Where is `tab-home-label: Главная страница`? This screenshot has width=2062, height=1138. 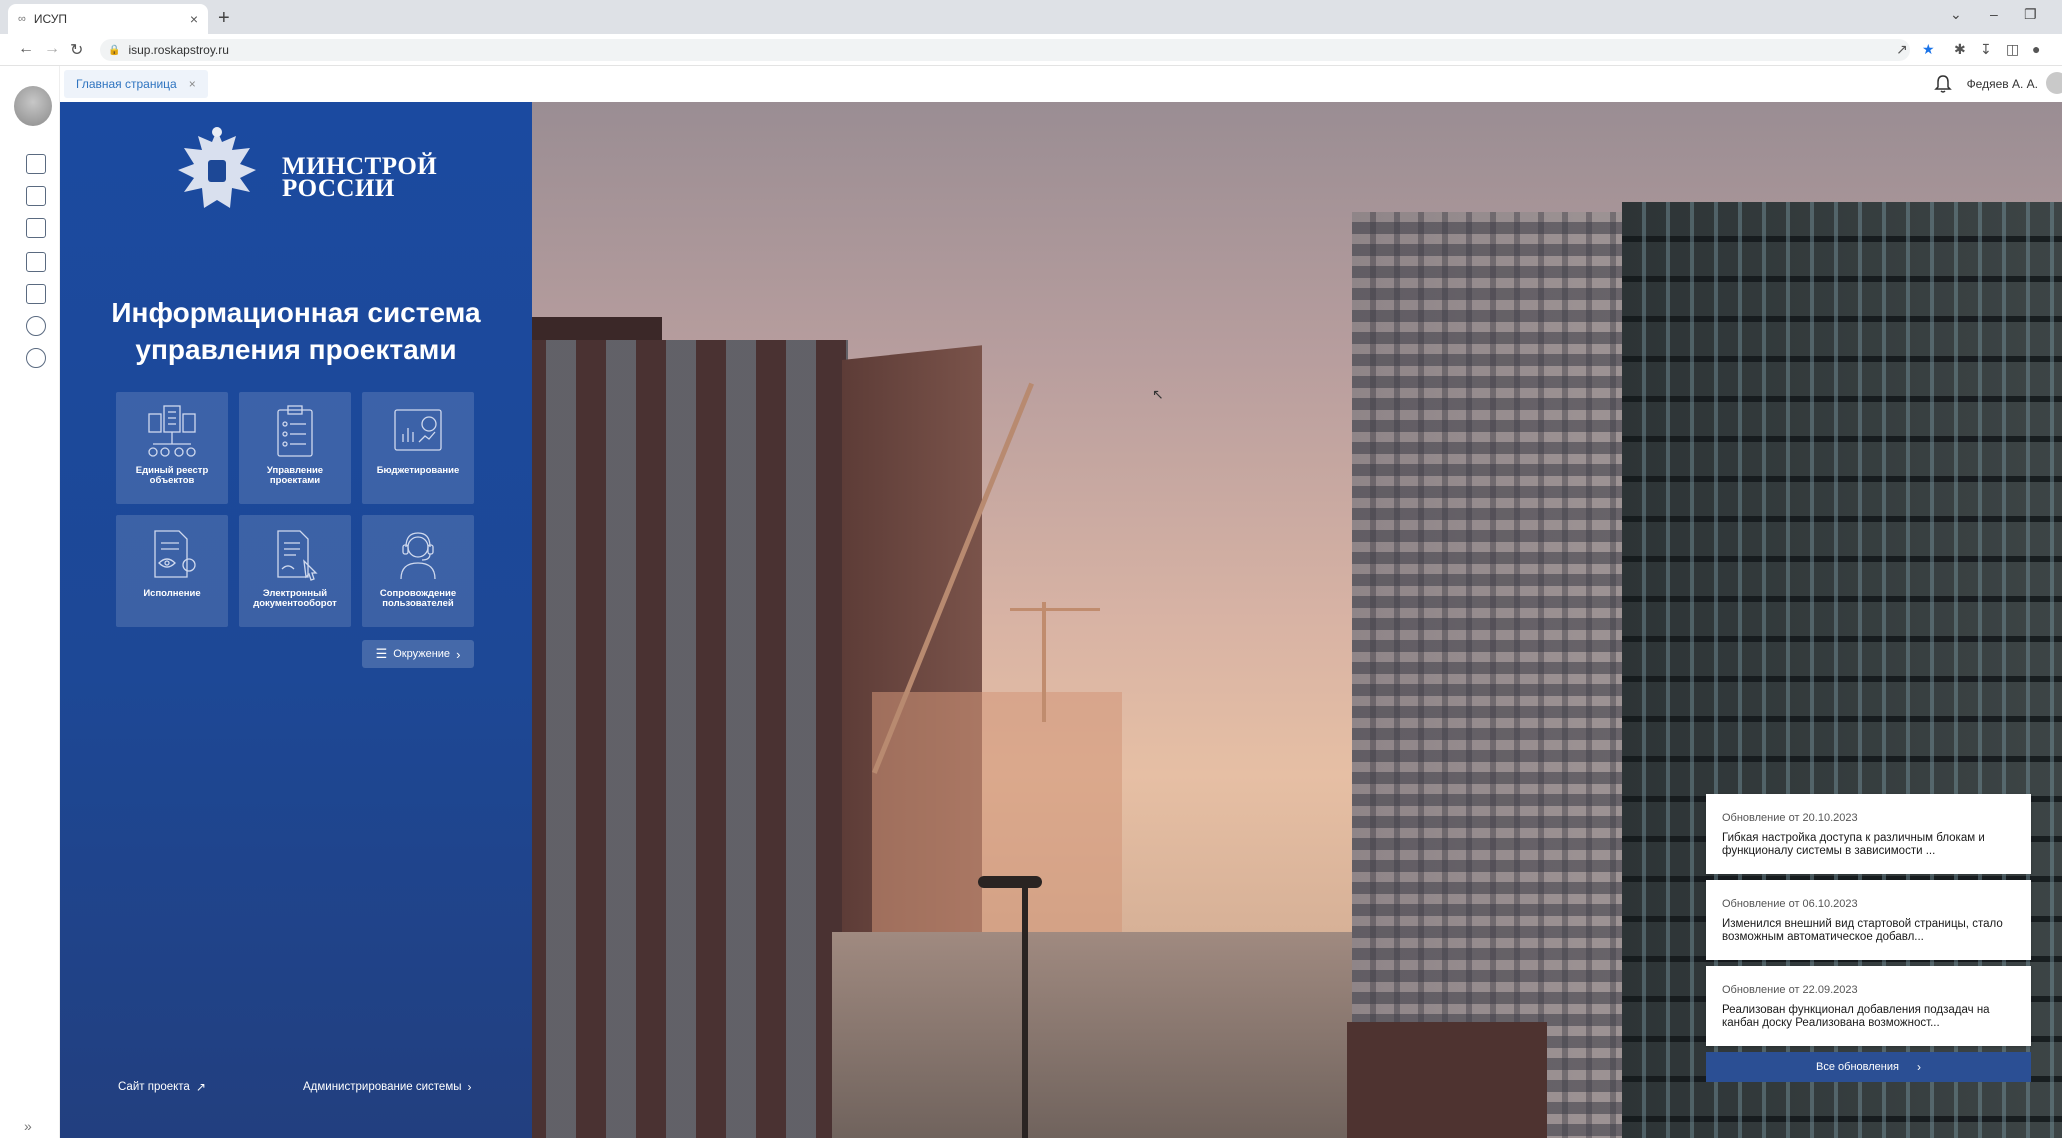
tab-home-label: Главная страница is located at coordinates (126, 84).